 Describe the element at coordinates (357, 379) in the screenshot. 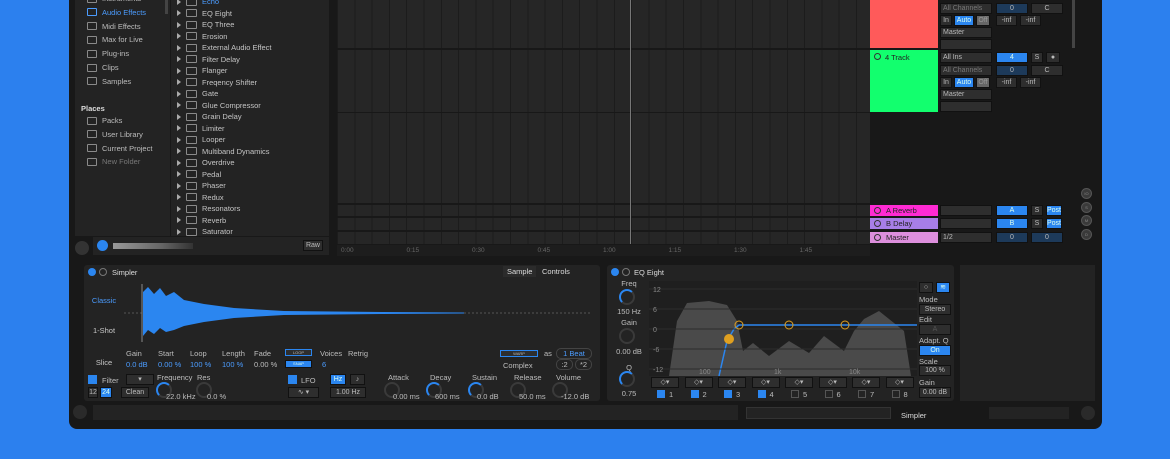

I see `note-sync-button: ♪` at that location.